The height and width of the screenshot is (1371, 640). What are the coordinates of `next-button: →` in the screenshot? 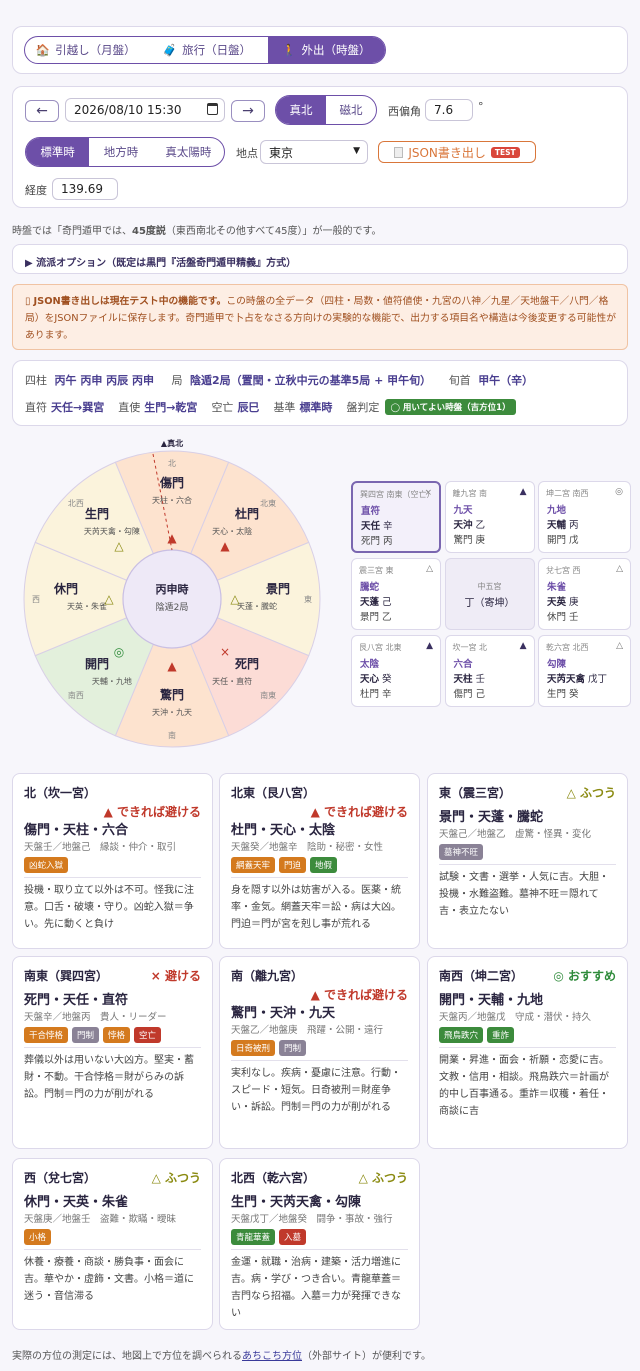 It's located at (248, 111).